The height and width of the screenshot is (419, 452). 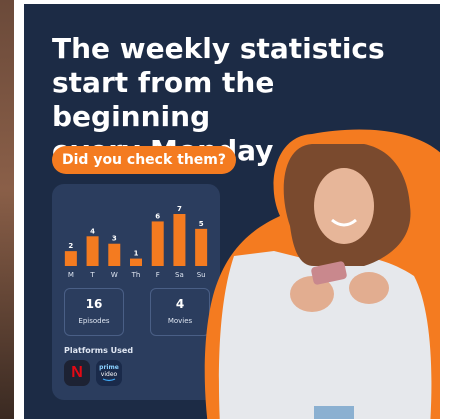 I want to click on prime-video-icon: prime video, so click(x=109, y=373).